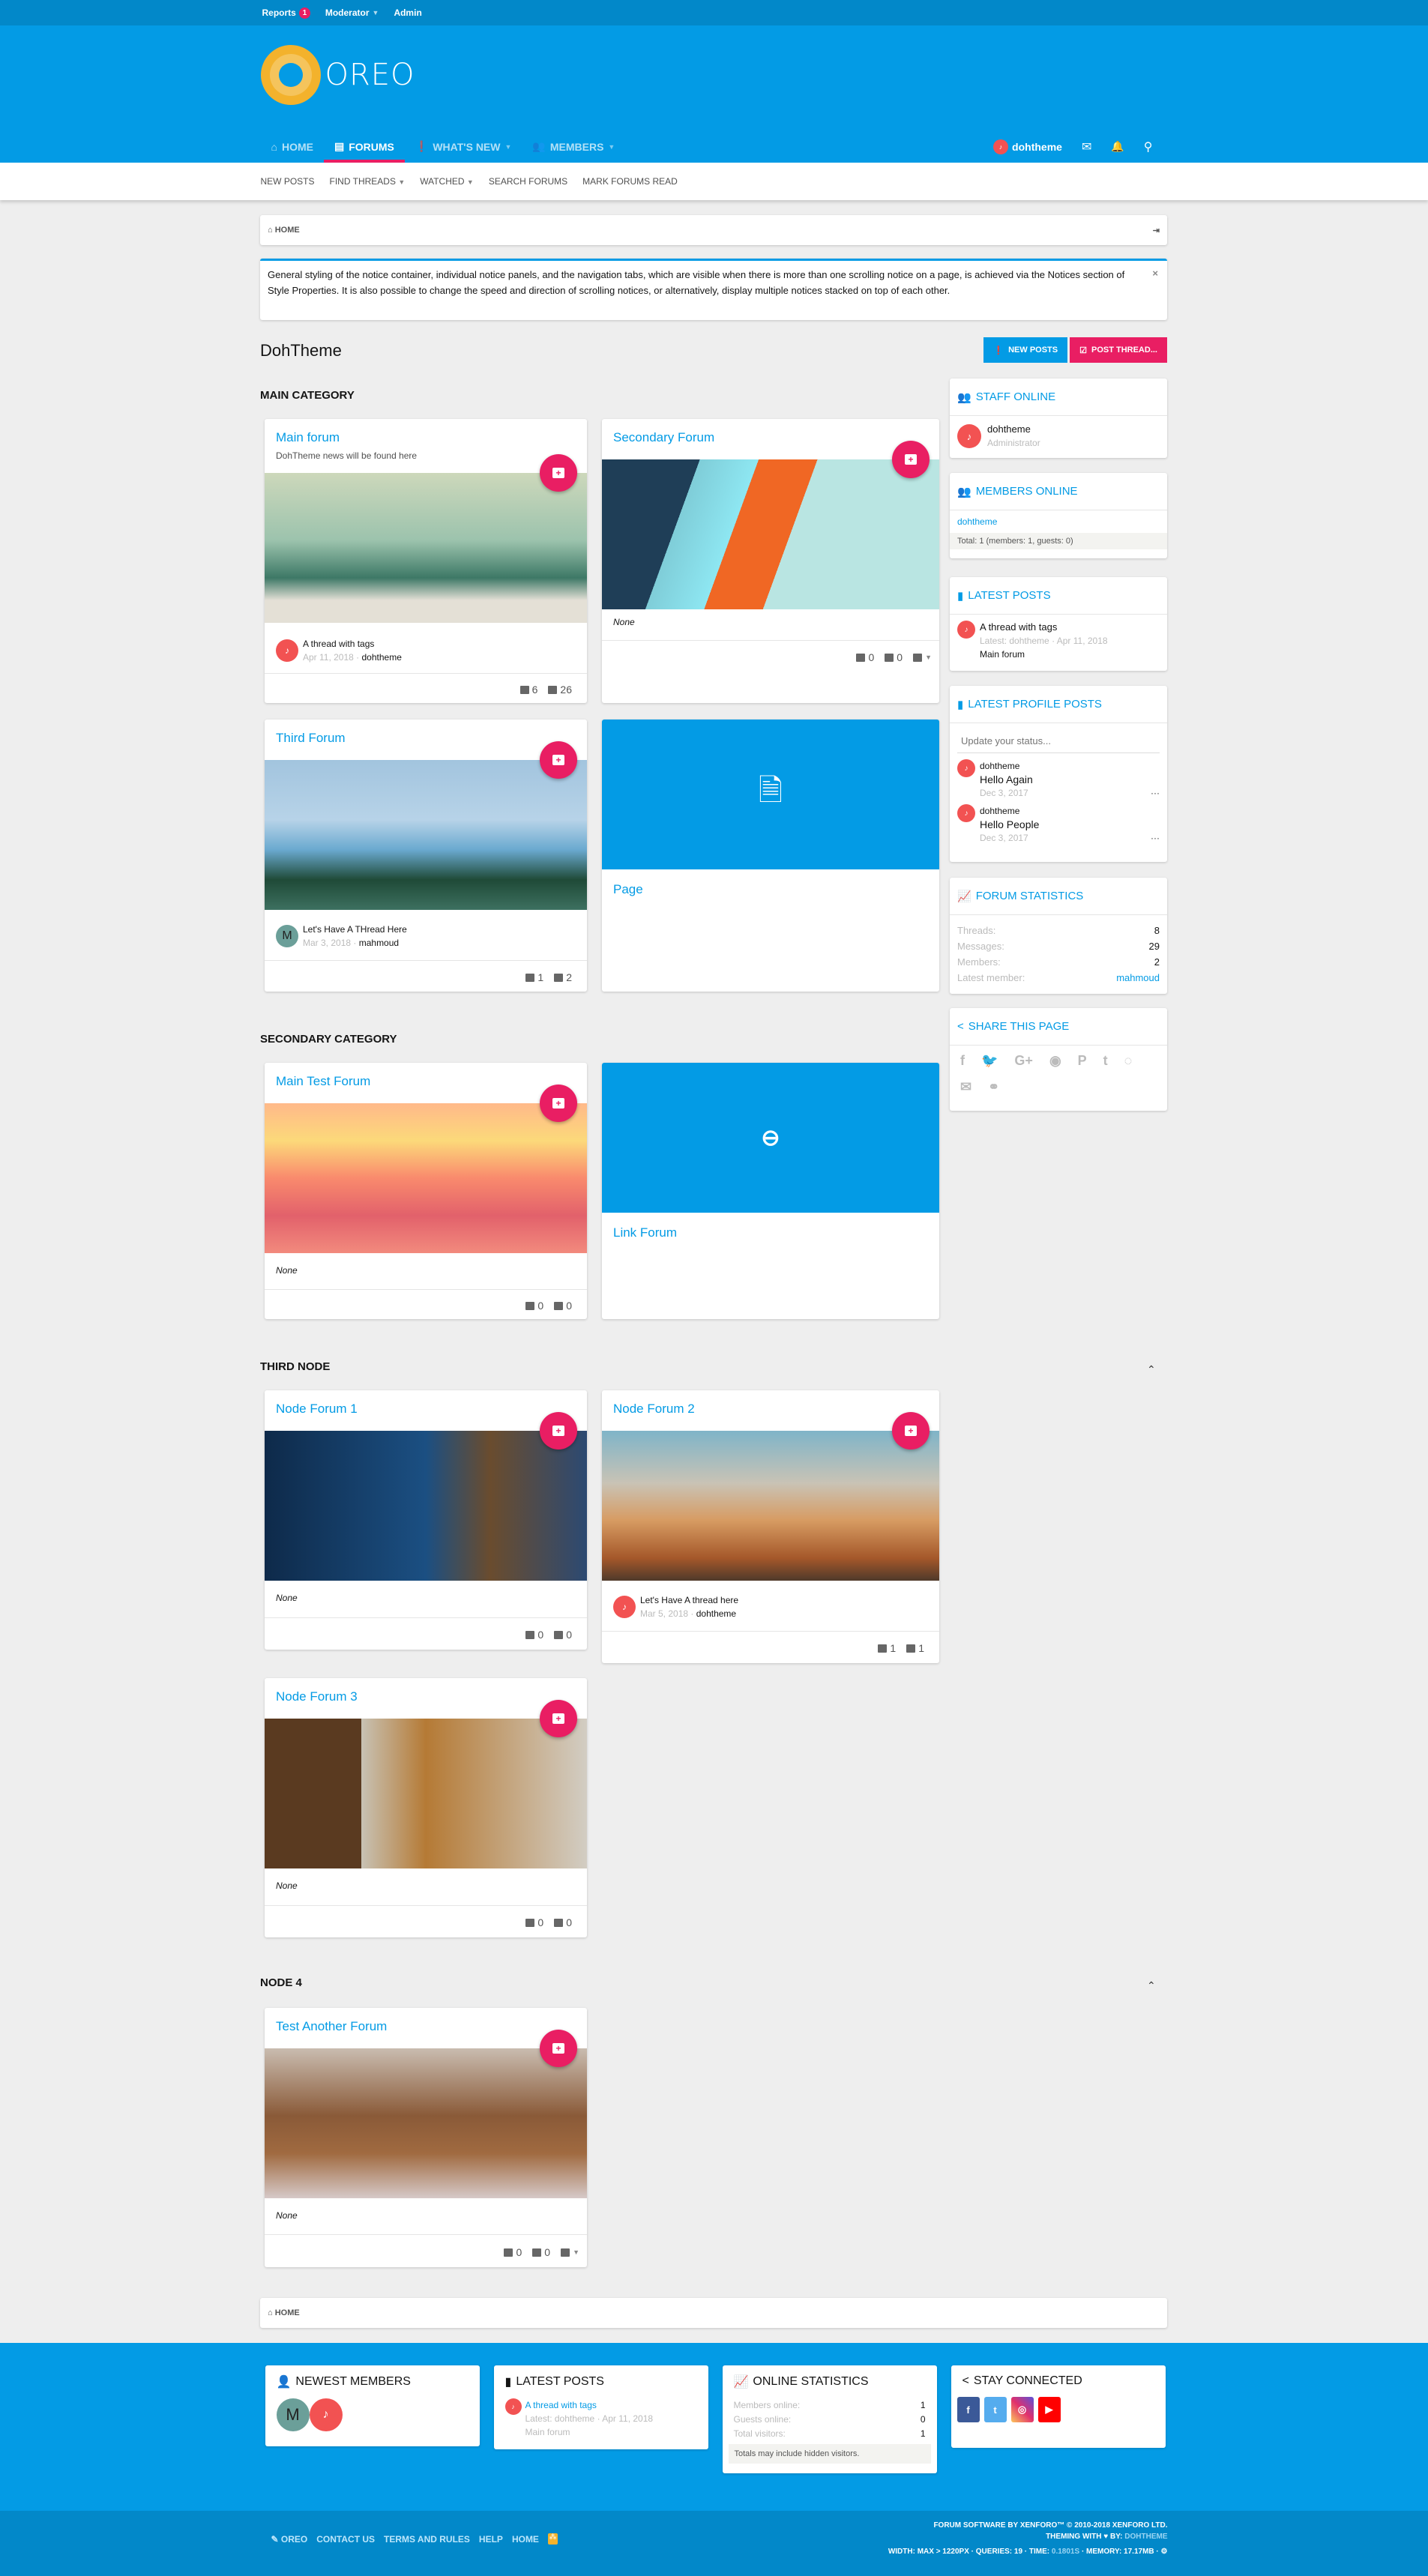 The width and height of the screenshot is (1428, 2576). I want to click on instagram-icon: ◎, so click(1022, 2410).